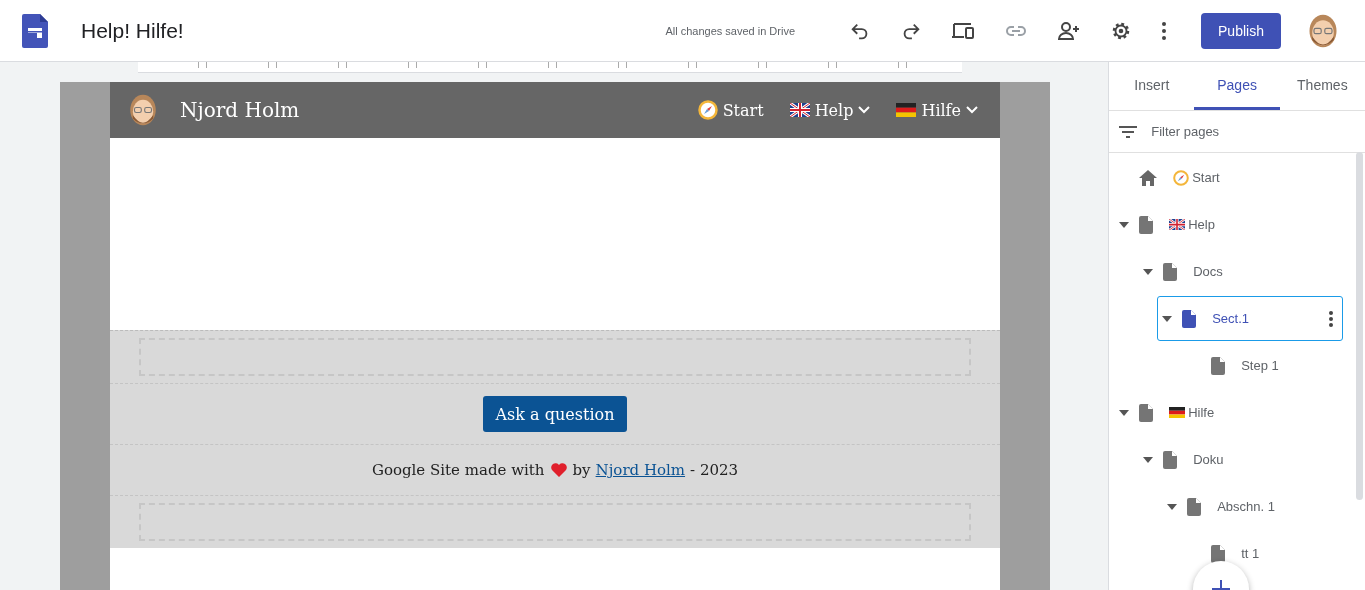 The height and width of the screenshot is (590, 1365). Describe the element at coordinates (1322, 86) in the screenshot. I see `panel-tab: Themes` at that location.